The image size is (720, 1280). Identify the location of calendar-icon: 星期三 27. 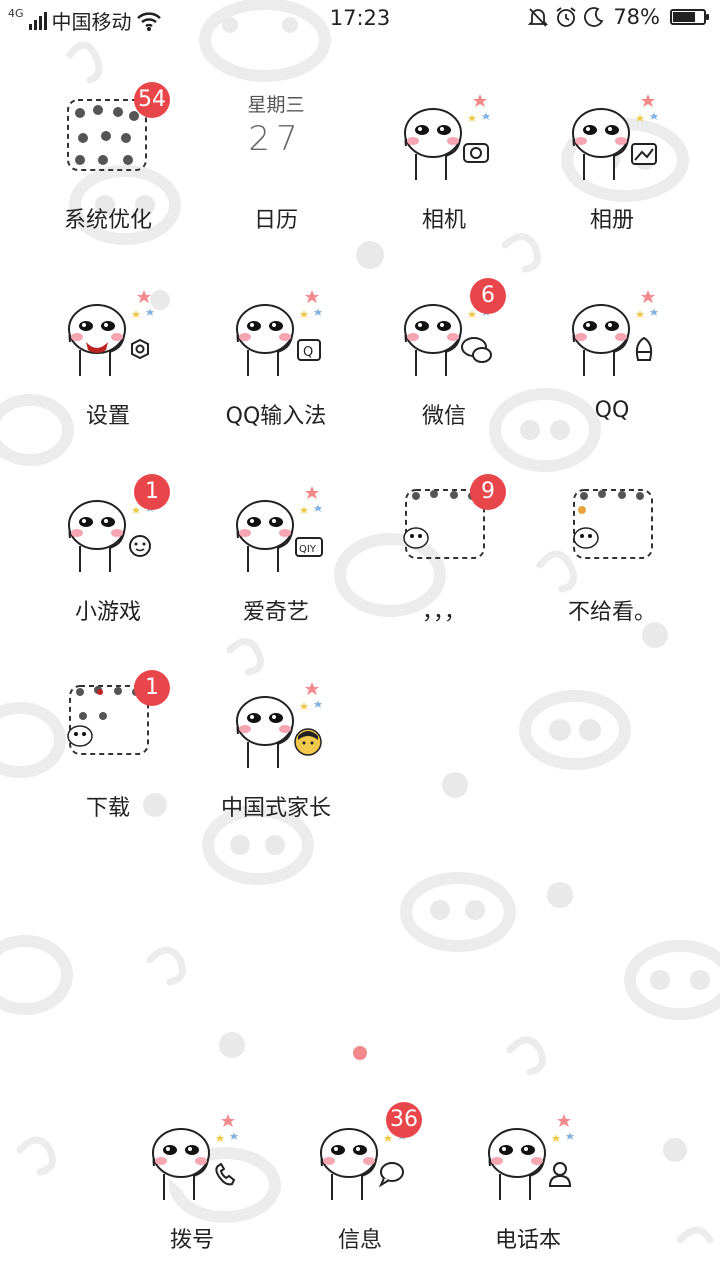
(276, 138).